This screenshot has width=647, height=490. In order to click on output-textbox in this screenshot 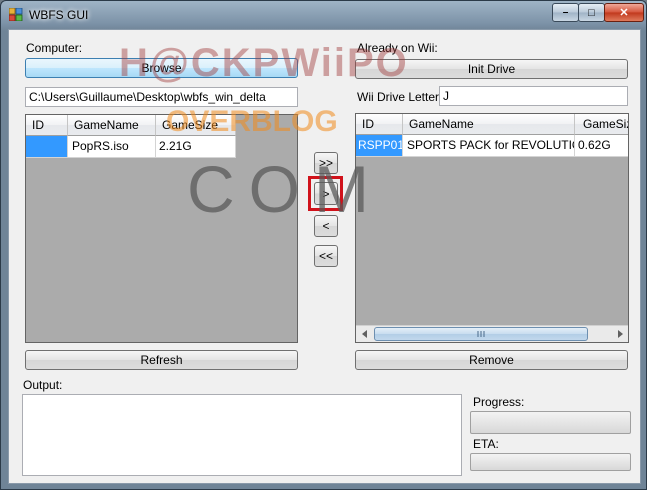, I will do `click(242, 435)`.